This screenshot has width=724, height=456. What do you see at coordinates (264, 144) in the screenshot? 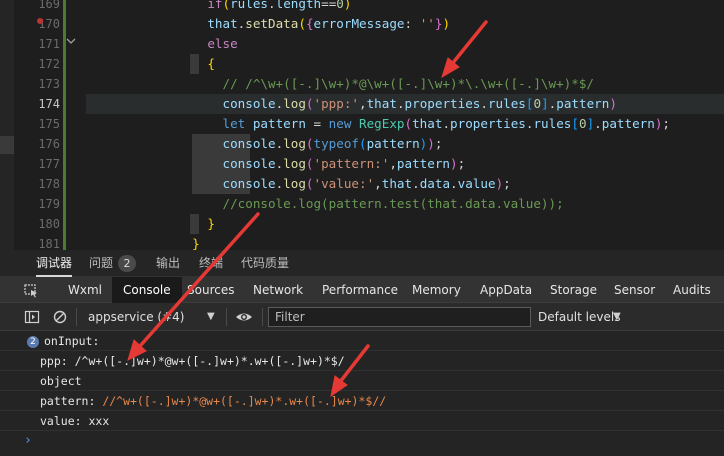
I see `code-line: console.log(typeof(pattern));` at bounding box center [264, 144].